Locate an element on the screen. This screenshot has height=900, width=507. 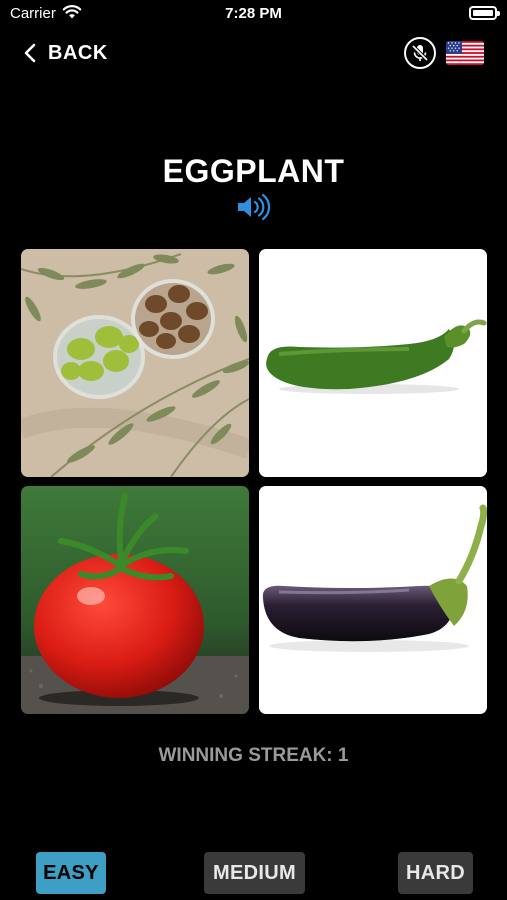
mic-toggle-button is located at coordinates (420, 53).